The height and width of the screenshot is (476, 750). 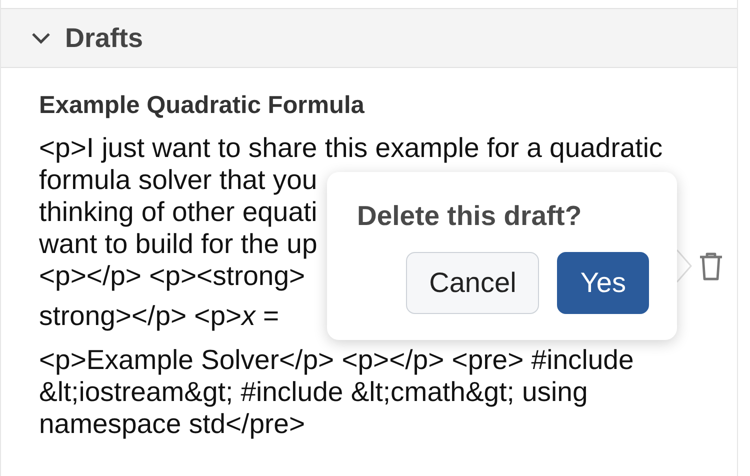 What do you see at coordinates (104, 38) in the screenshot?
I see `section-title: Drafts` at bounding box center [104, 38].